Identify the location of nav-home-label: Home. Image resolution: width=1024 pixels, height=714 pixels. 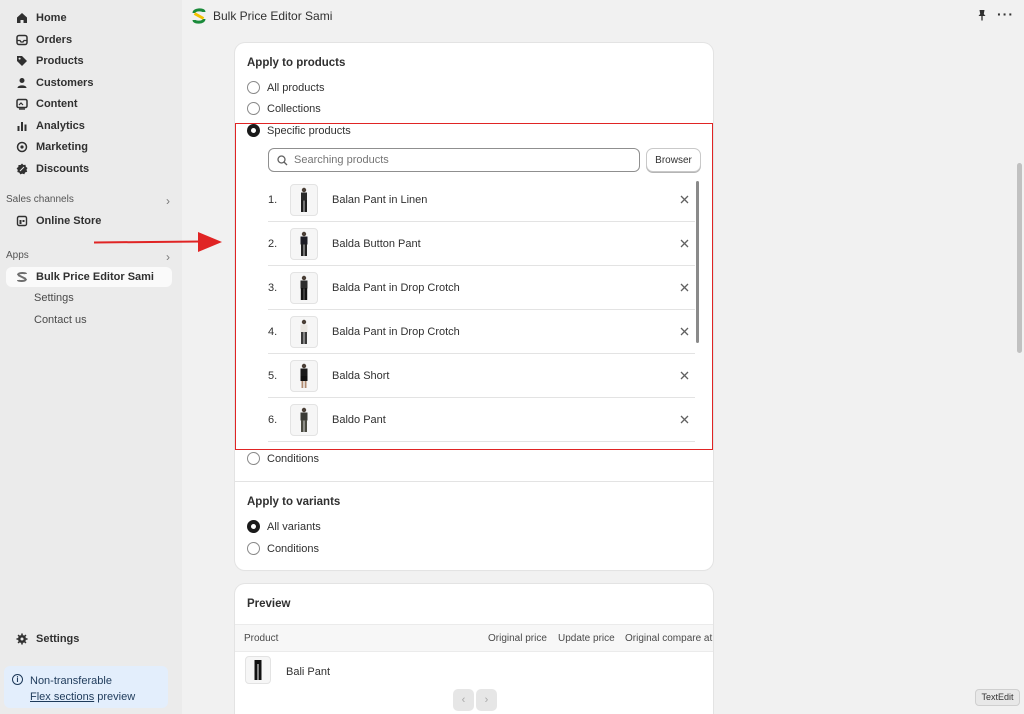
(51, 18).